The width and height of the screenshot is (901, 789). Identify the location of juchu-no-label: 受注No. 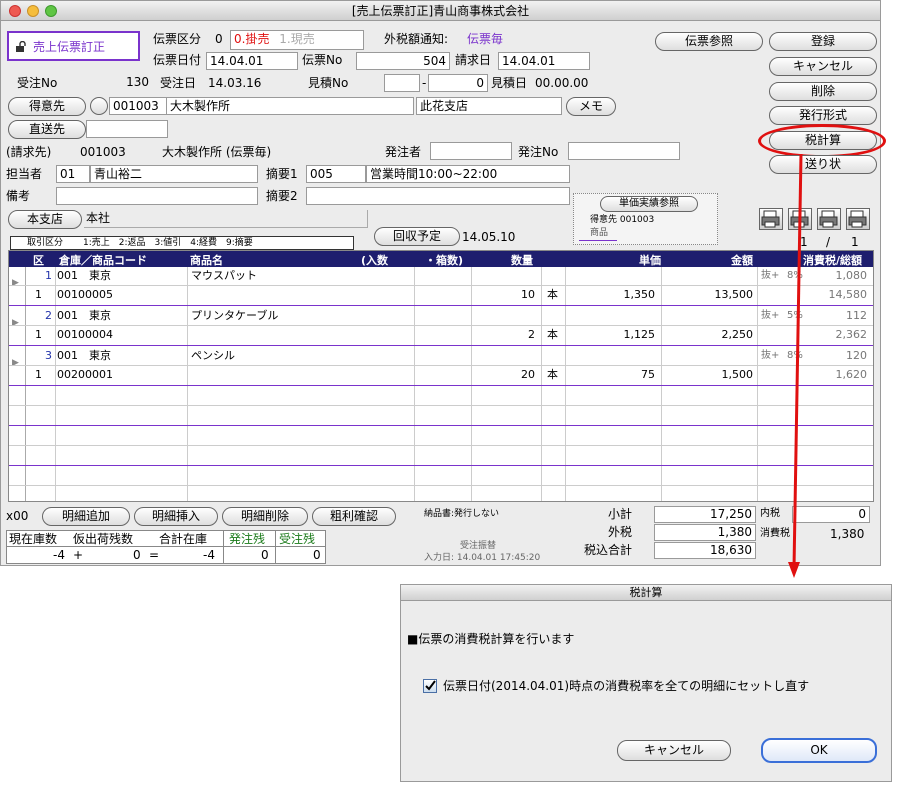
(37, 83).